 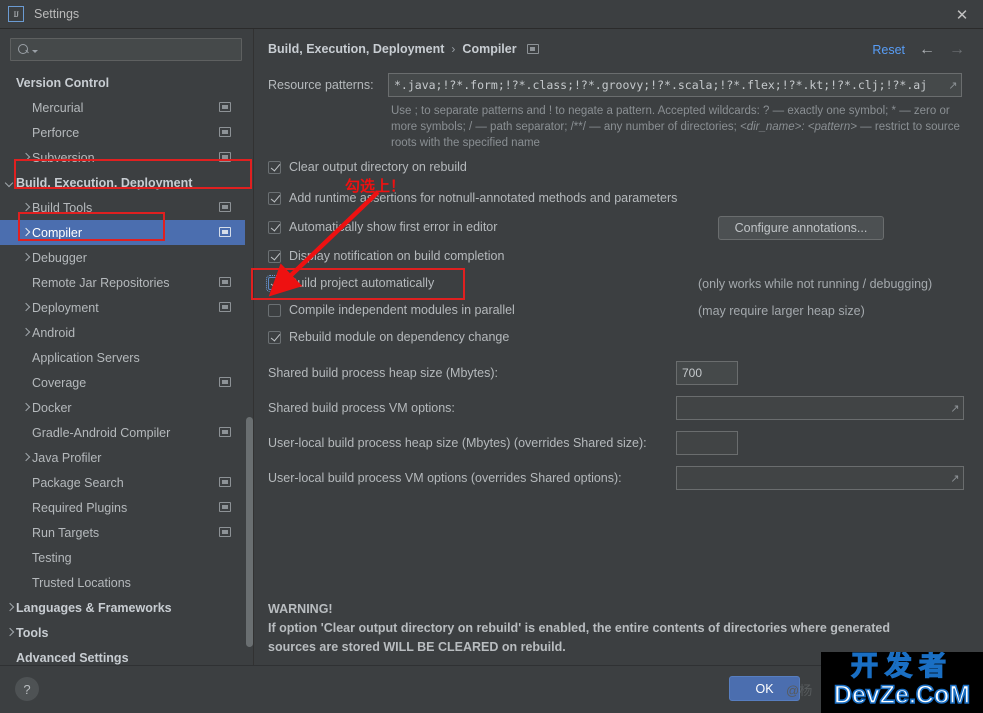 What do you see at coordinates (391, 310) in the screenshot?
I see `checkbox-compile-independent-modules-in-parallel: Compile independent modules in parallel` at bounding box center [391, 310].